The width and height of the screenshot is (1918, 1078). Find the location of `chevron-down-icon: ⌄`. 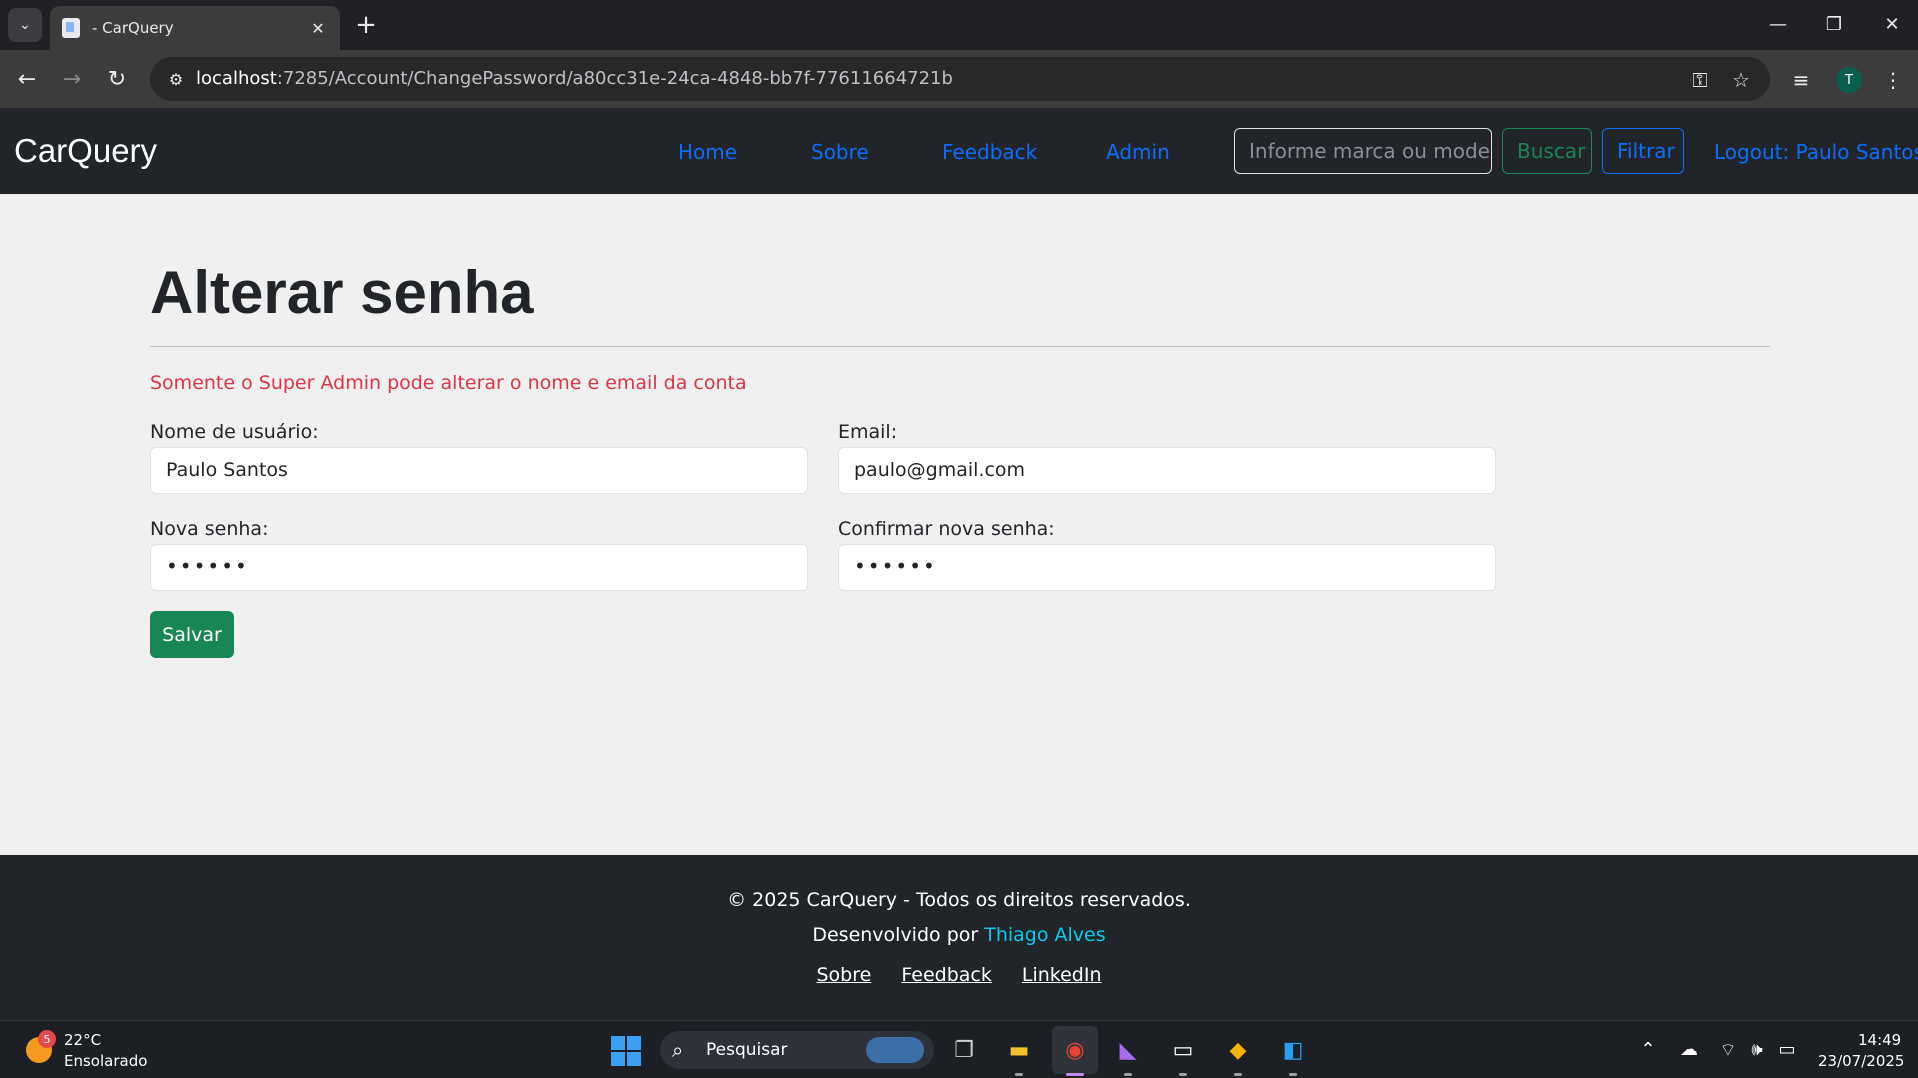

chevron-down-icon: ⌄ is located at coordinates (25, 25).